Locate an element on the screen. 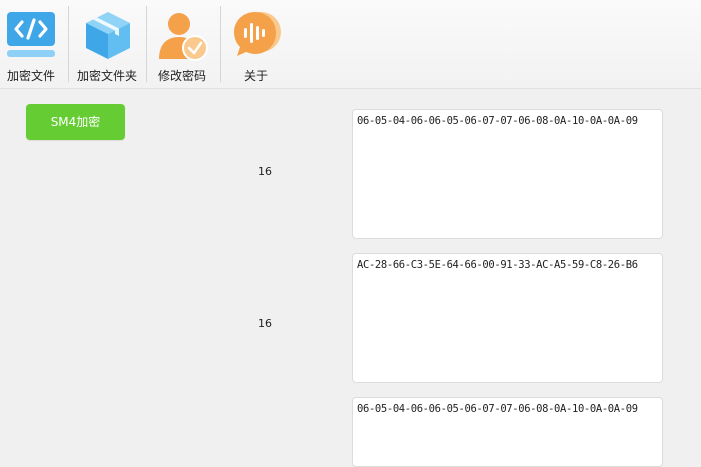  box-icon is located at coordinates (108, 35).